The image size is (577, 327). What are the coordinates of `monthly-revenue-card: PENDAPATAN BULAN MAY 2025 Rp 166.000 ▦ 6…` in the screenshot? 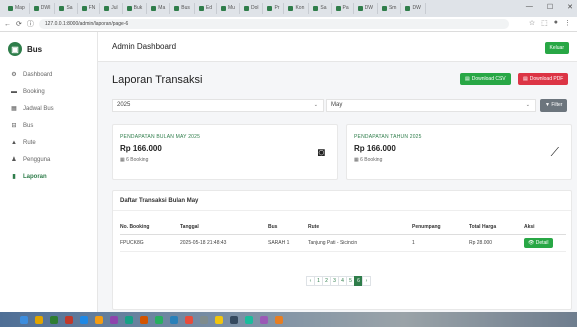 It's located at (225, 152).